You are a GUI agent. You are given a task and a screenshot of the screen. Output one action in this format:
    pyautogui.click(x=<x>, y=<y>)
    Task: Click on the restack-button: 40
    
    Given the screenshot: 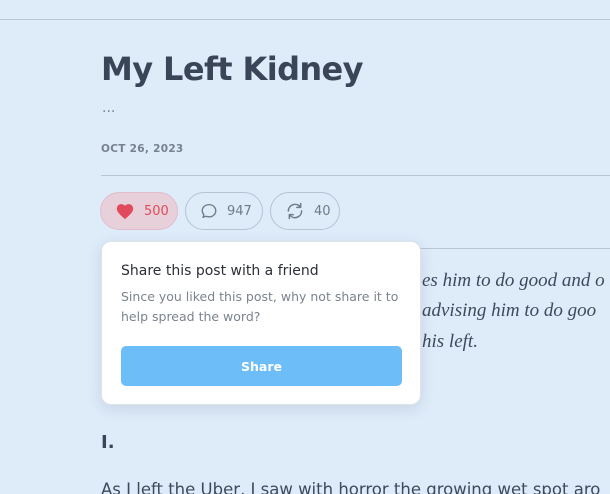 What is the action you would take?
    pyautogui.click(x=305, y=211)
    